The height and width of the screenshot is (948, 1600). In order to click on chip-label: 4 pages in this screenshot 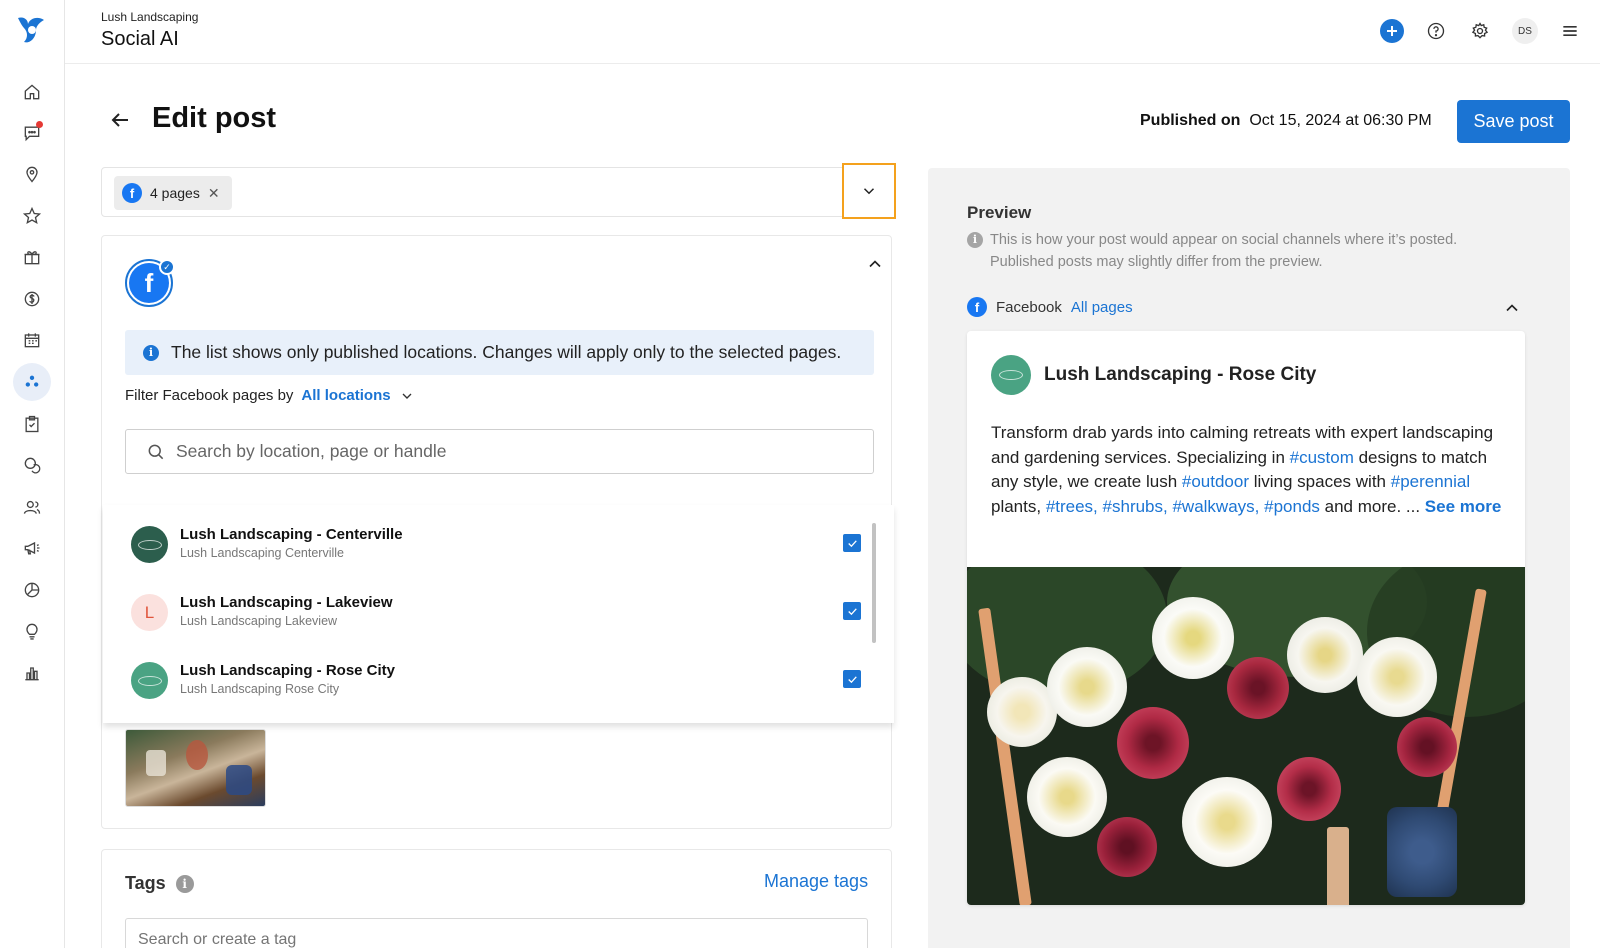, I will do `click(175, 193)`.